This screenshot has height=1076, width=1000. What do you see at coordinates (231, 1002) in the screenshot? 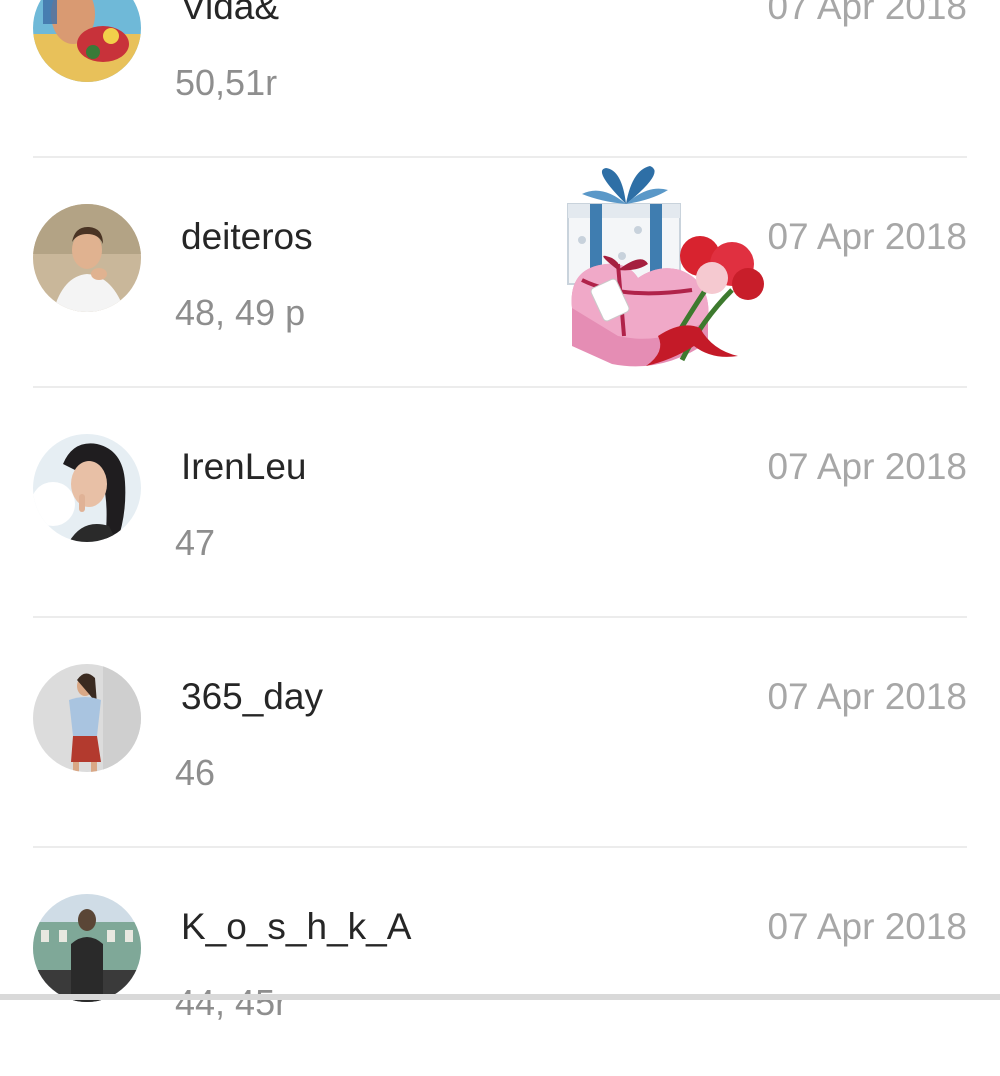
I see `contact-subtitle: 44, 45r` at bounding box center [231, 1002].